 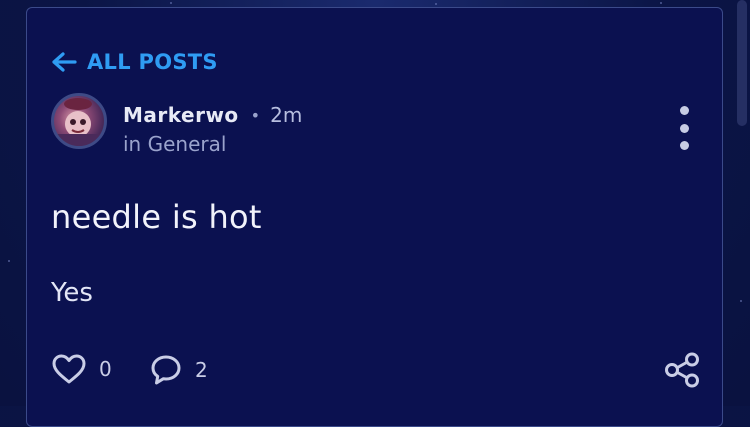 I want to click on comment-count: 2, so click(x=201, y=370).